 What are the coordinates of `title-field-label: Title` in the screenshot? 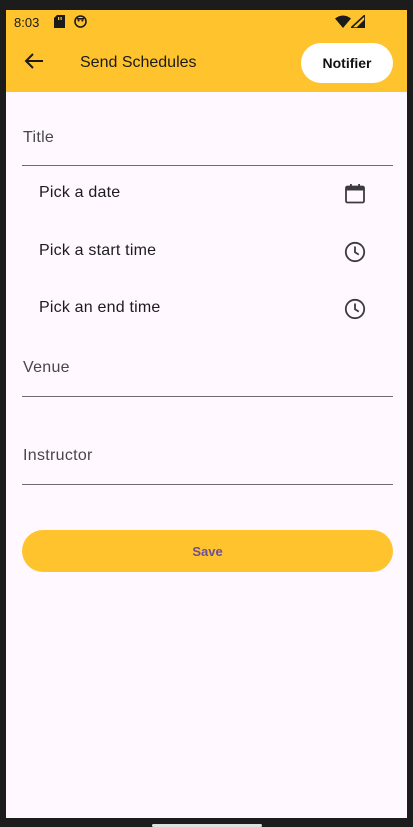 It's located at (39, 137).